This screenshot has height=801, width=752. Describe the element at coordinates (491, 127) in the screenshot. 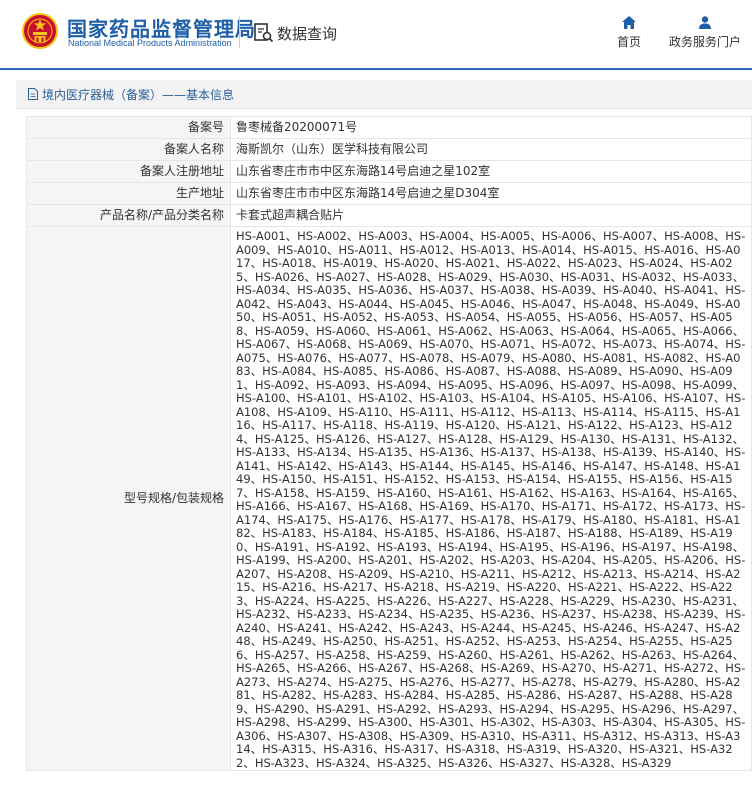

I see `record-number-value: 鲁枣械备20200071号` at that location.